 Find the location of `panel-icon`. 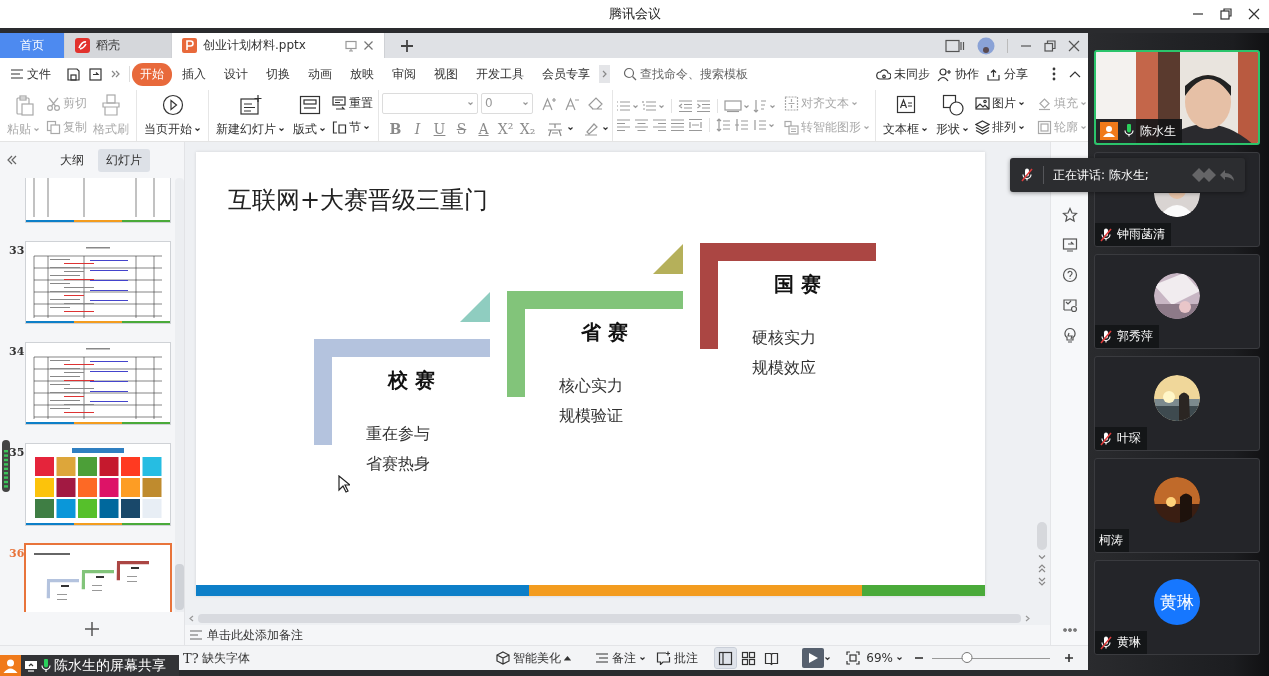

panel-icon is located at coordinates (955, 45).